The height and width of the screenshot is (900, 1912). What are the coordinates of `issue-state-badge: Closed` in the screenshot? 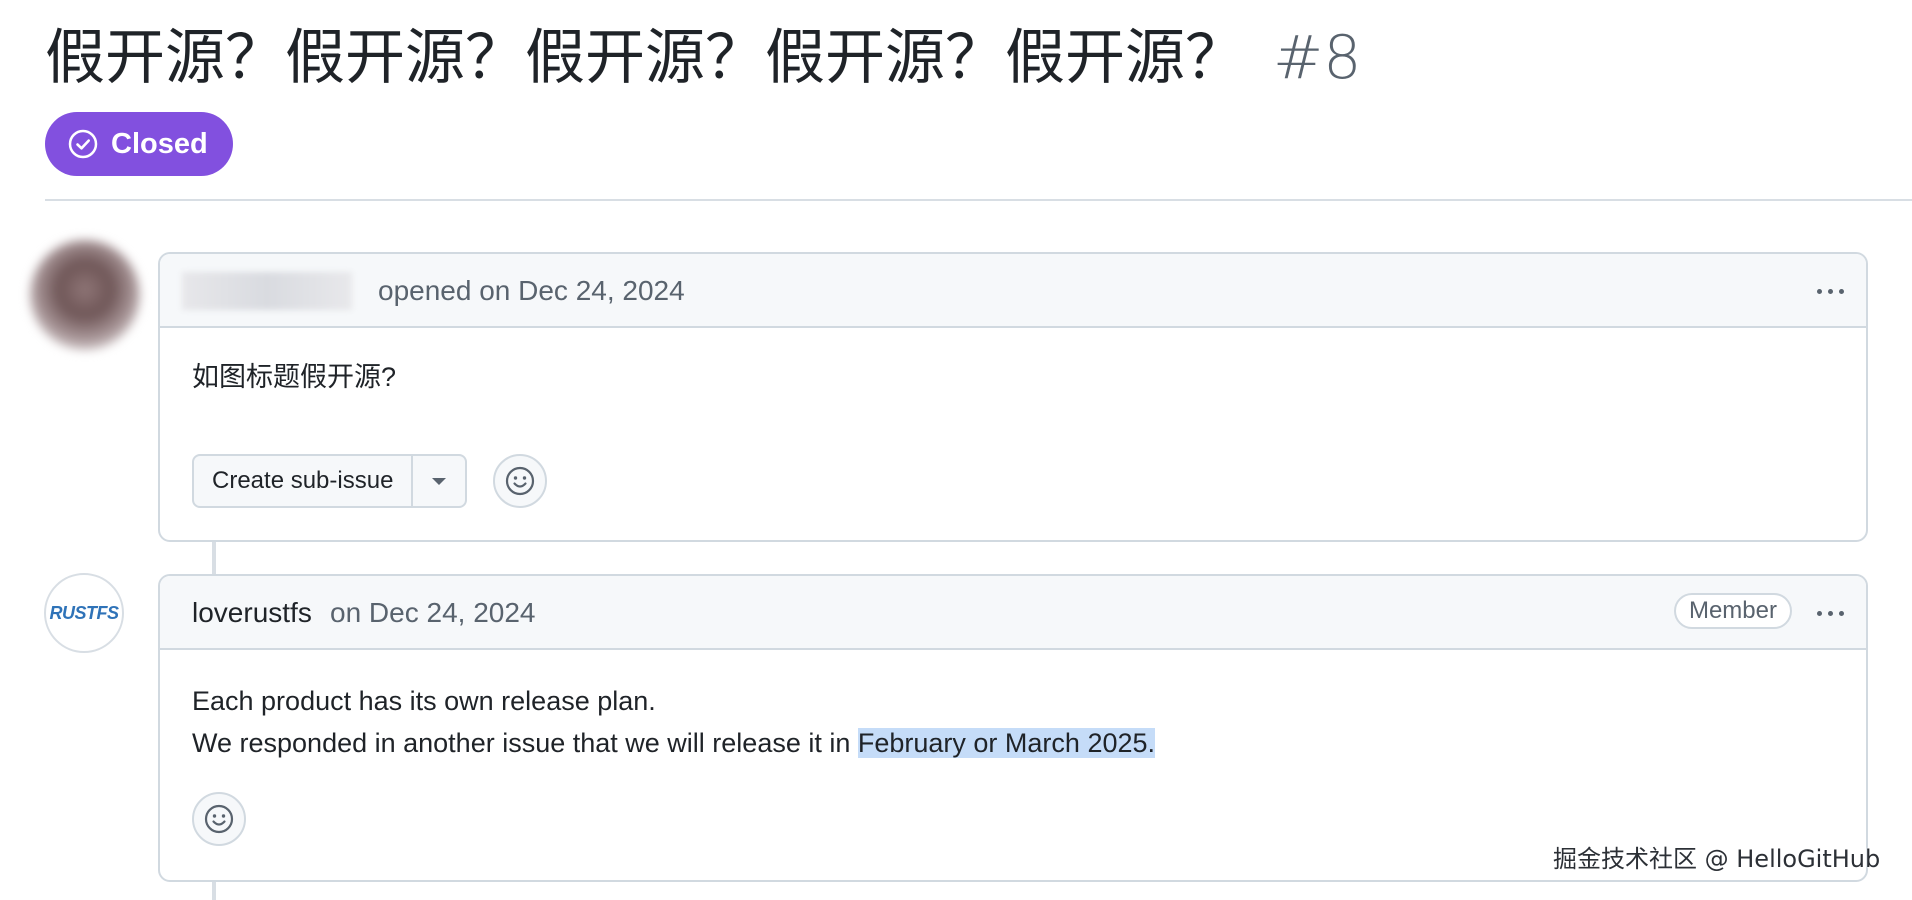 It's located at (139, 144).